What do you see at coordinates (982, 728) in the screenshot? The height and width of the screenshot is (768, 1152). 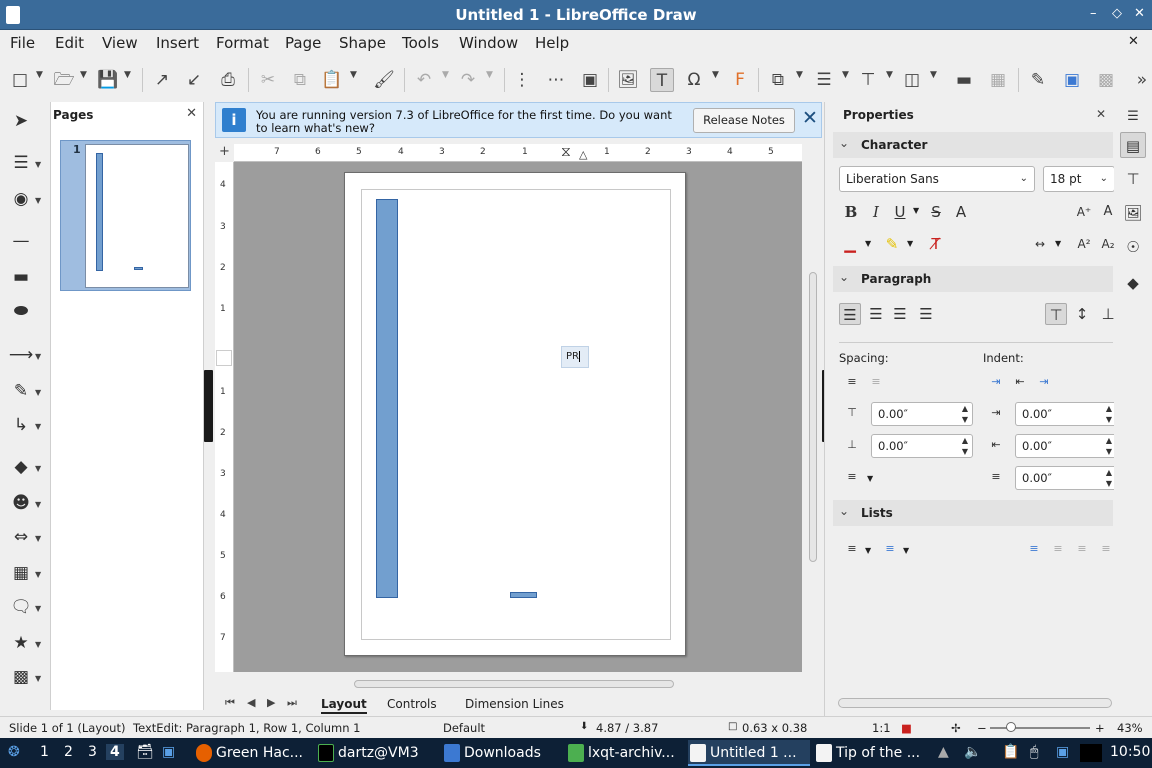 I see `zoom-out-button: −` at bounding box center [982, 728].